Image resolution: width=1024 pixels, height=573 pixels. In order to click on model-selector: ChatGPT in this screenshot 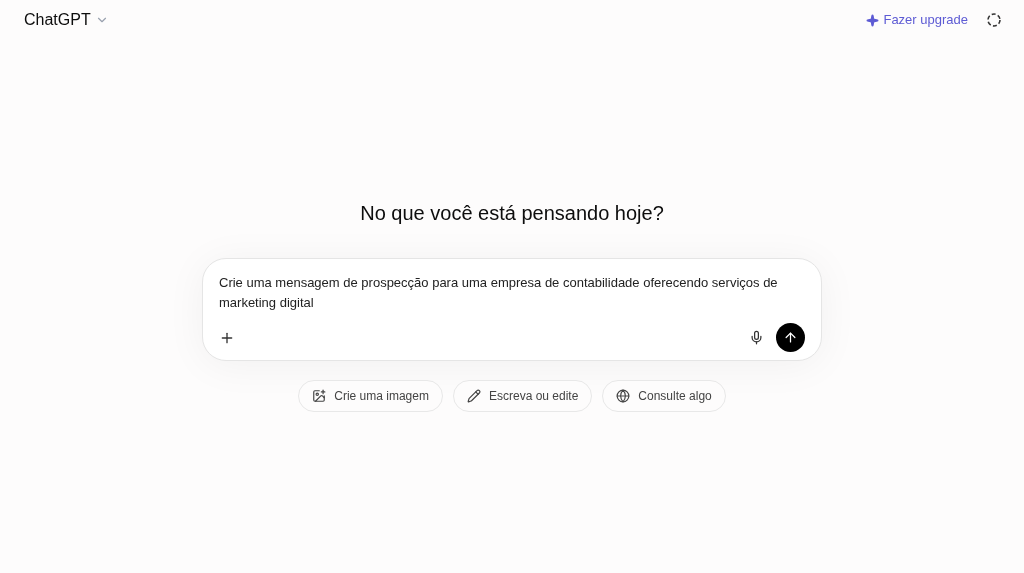, I will do `click(66, 20)`.